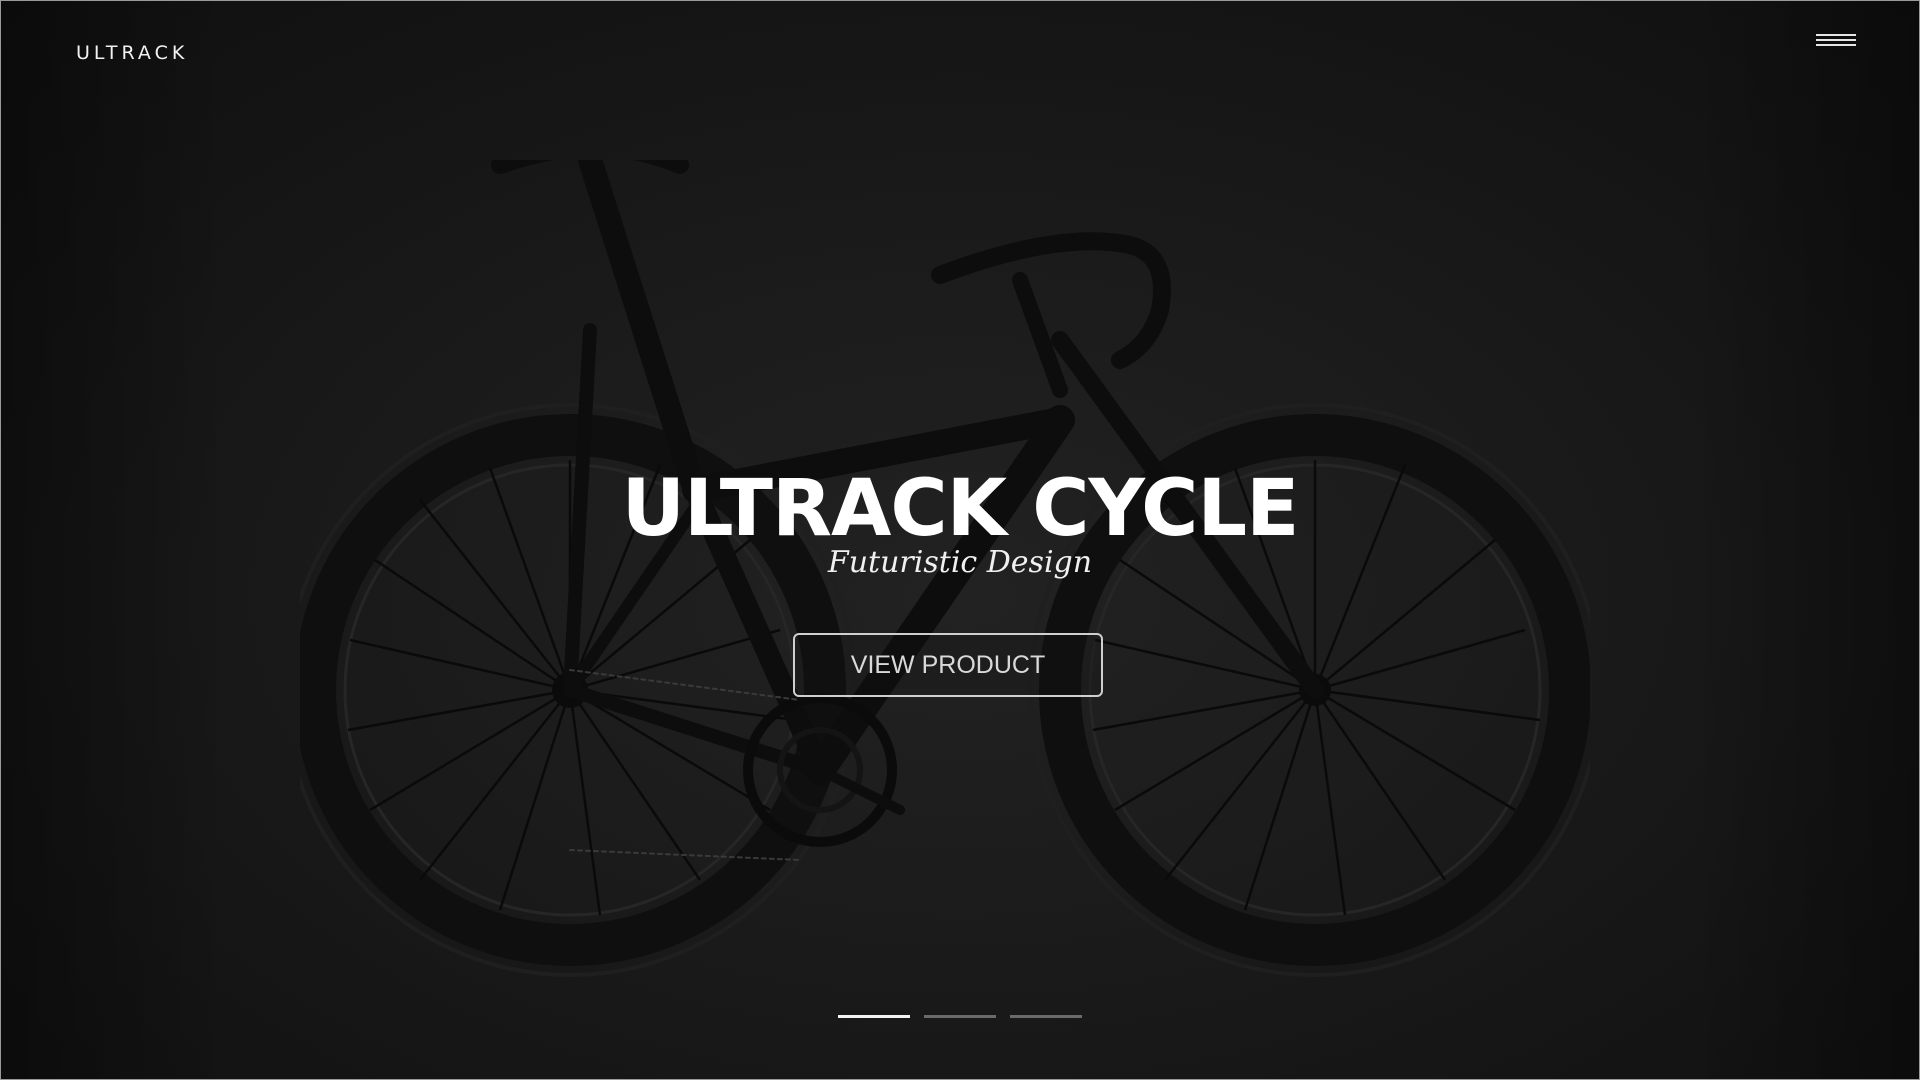 This screenshot has height=1080, width=1920. What do you see at coordinates (960, 562) in the screenshot?
I see `hero-subtitle: Futuristic Design` at bounding box center [960, 562].